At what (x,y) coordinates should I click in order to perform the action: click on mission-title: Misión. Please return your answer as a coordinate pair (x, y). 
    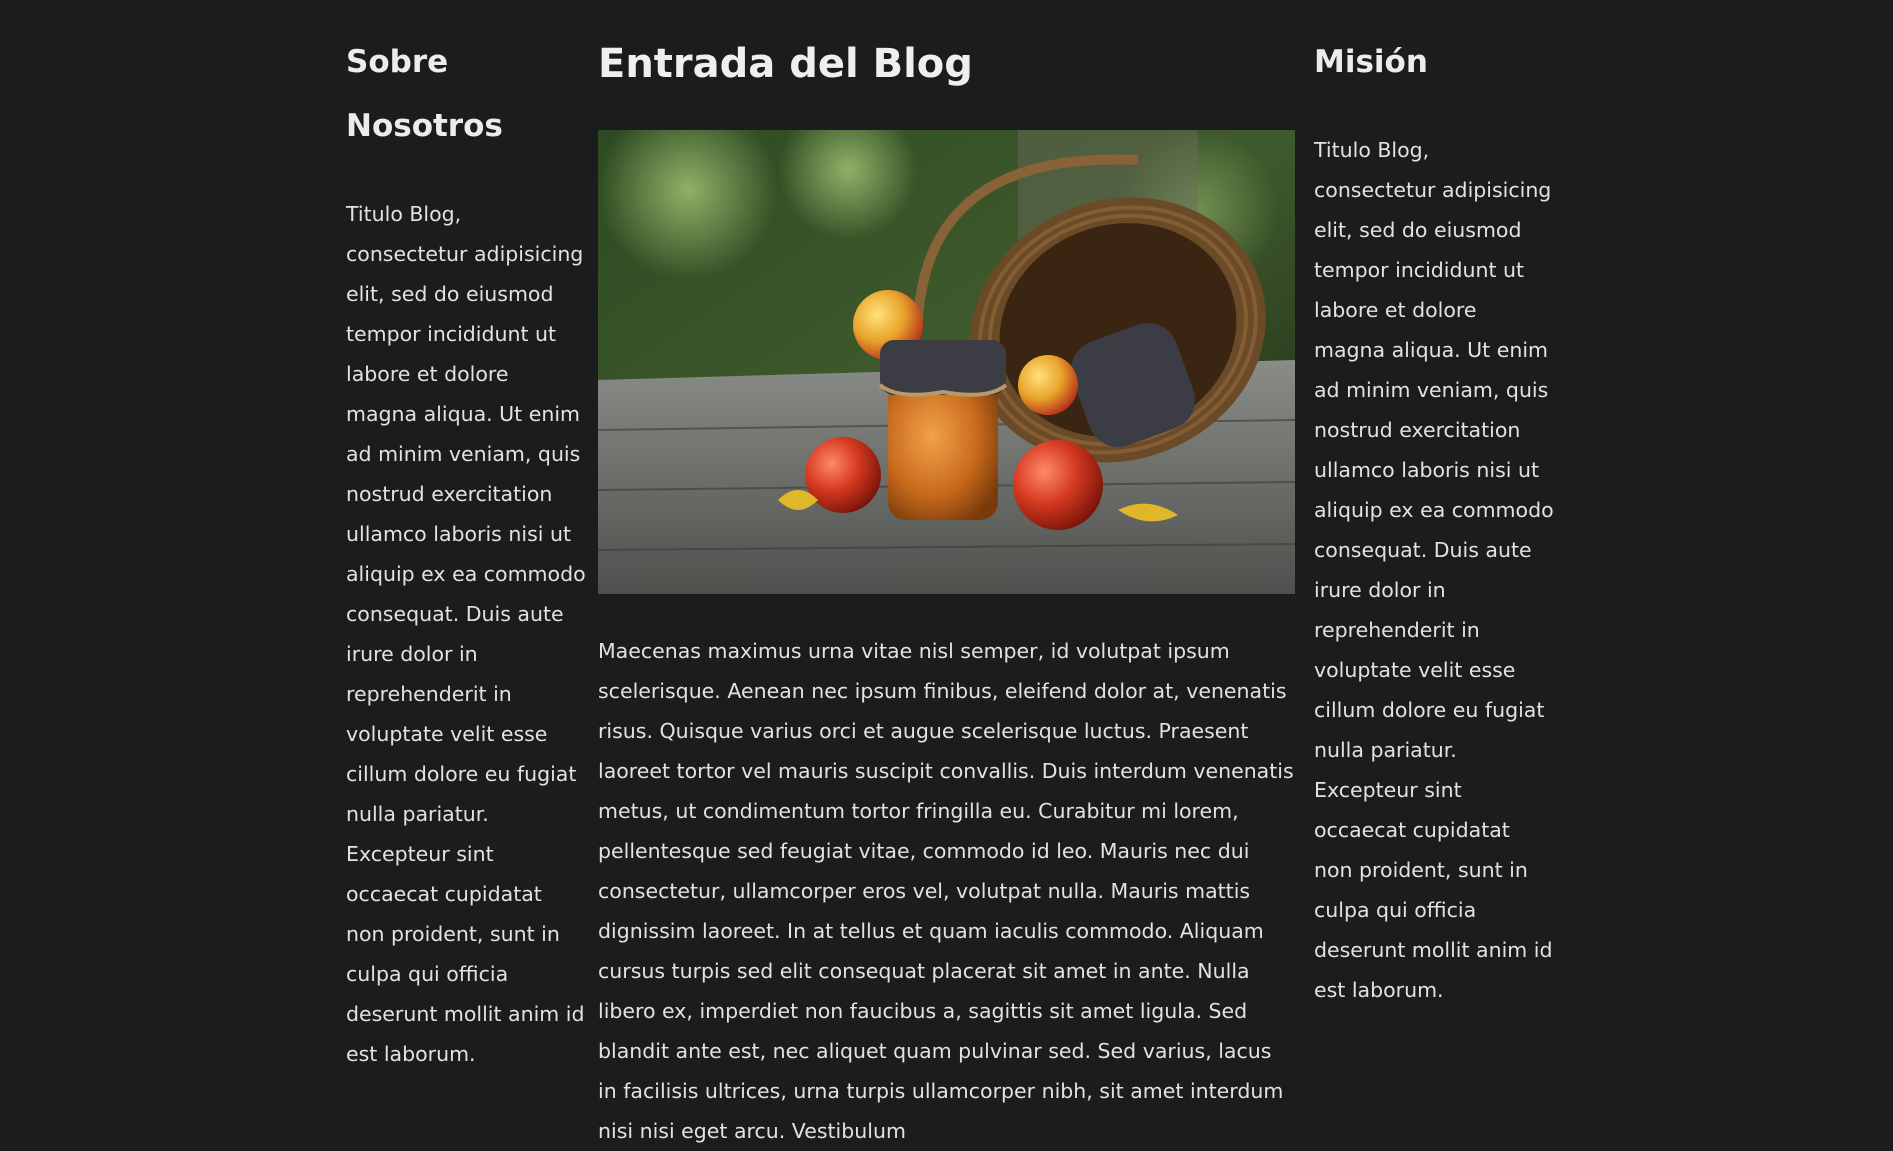
    Looking at the image, I should click on (1371, 62).